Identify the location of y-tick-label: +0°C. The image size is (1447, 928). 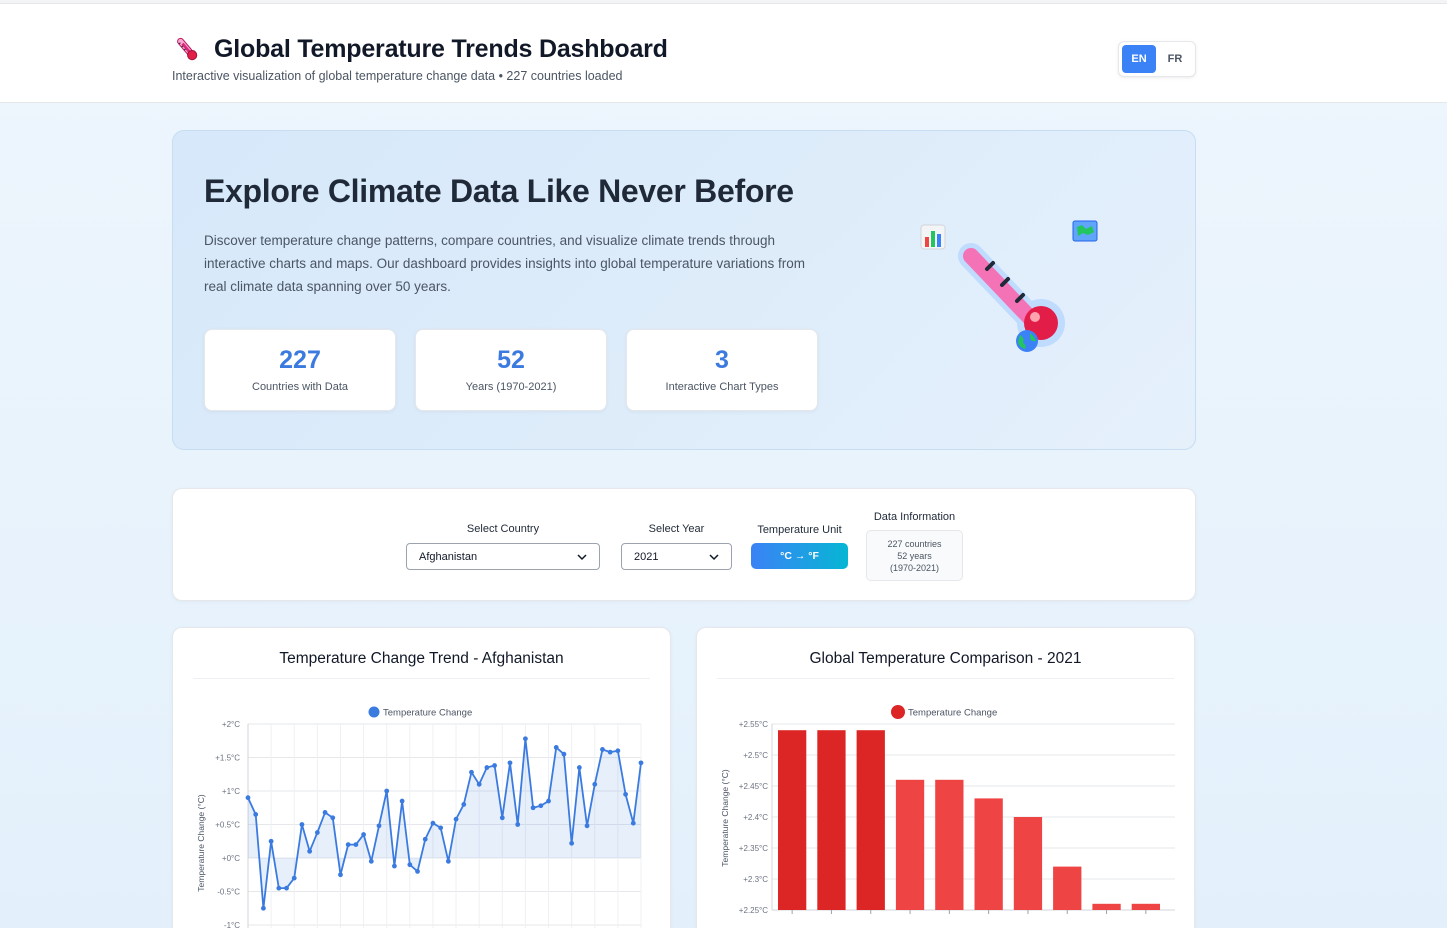
(231, 858).